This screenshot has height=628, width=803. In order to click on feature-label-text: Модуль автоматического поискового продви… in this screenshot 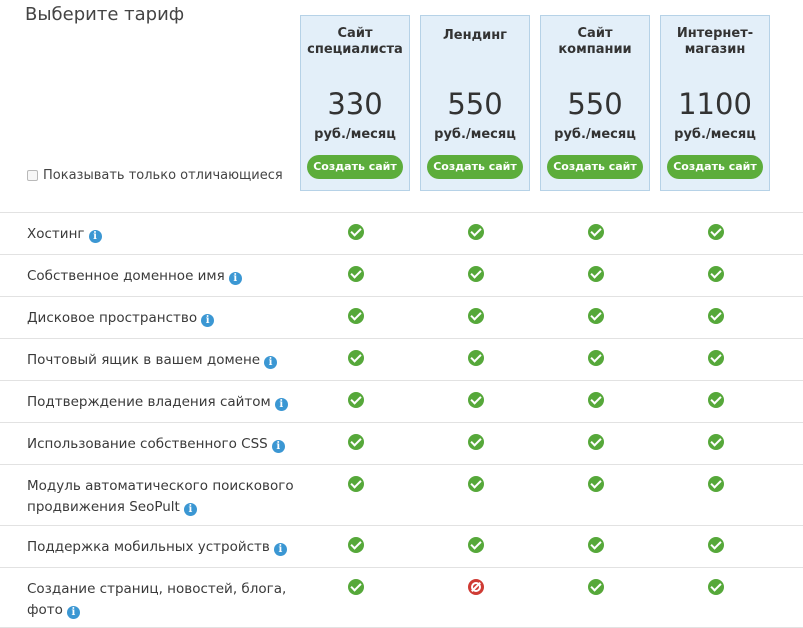, I will do `click(160, 496)`.